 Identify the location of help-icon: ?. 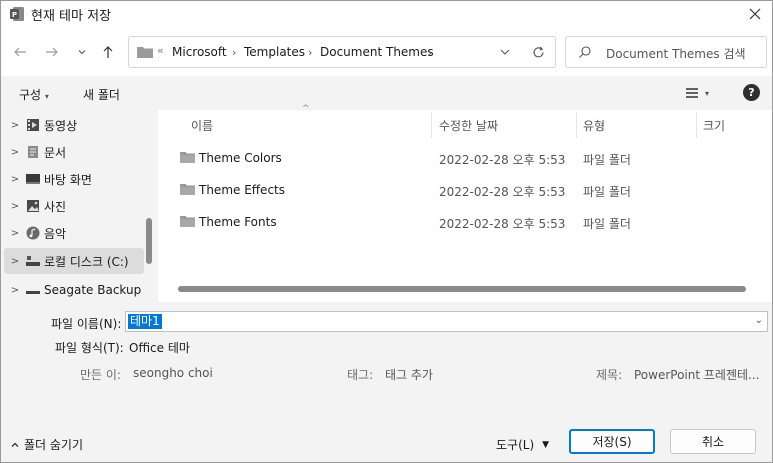
(751, 92).